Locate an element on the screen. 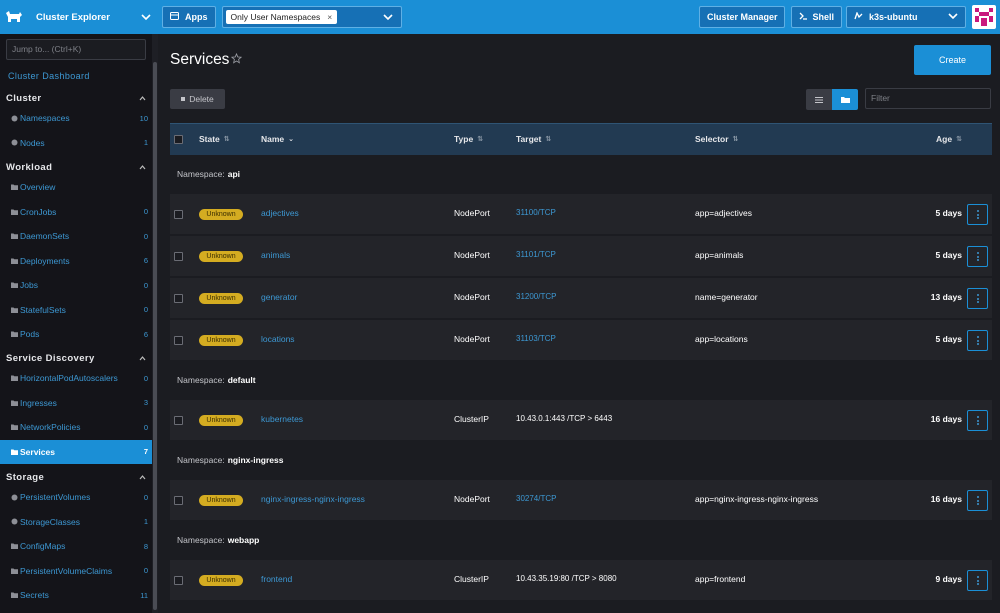 The width and height of the screenshot is (1000, 613). namespace-prefix: Namespace: is located at coordinates (201, 459).